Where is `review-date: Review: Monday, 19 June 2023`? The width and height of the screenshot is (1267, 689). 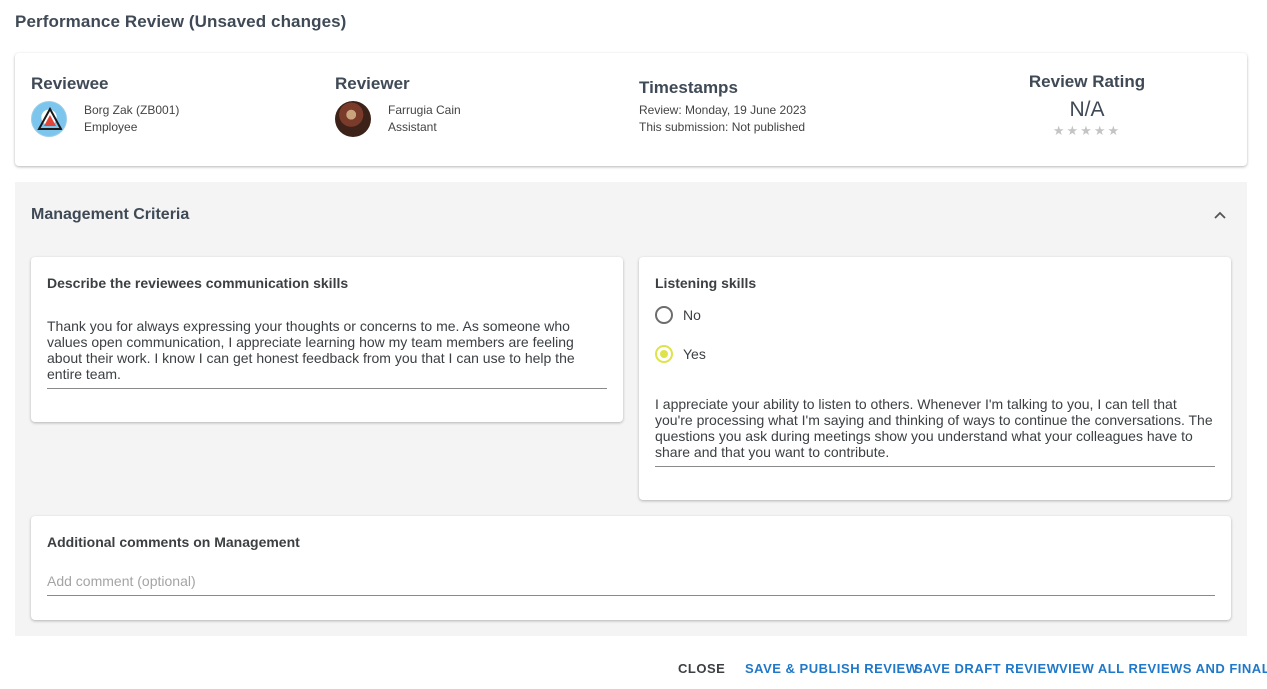
review-date: Review: Monday, 19 June 2023 is located at coordinates (723, 110).